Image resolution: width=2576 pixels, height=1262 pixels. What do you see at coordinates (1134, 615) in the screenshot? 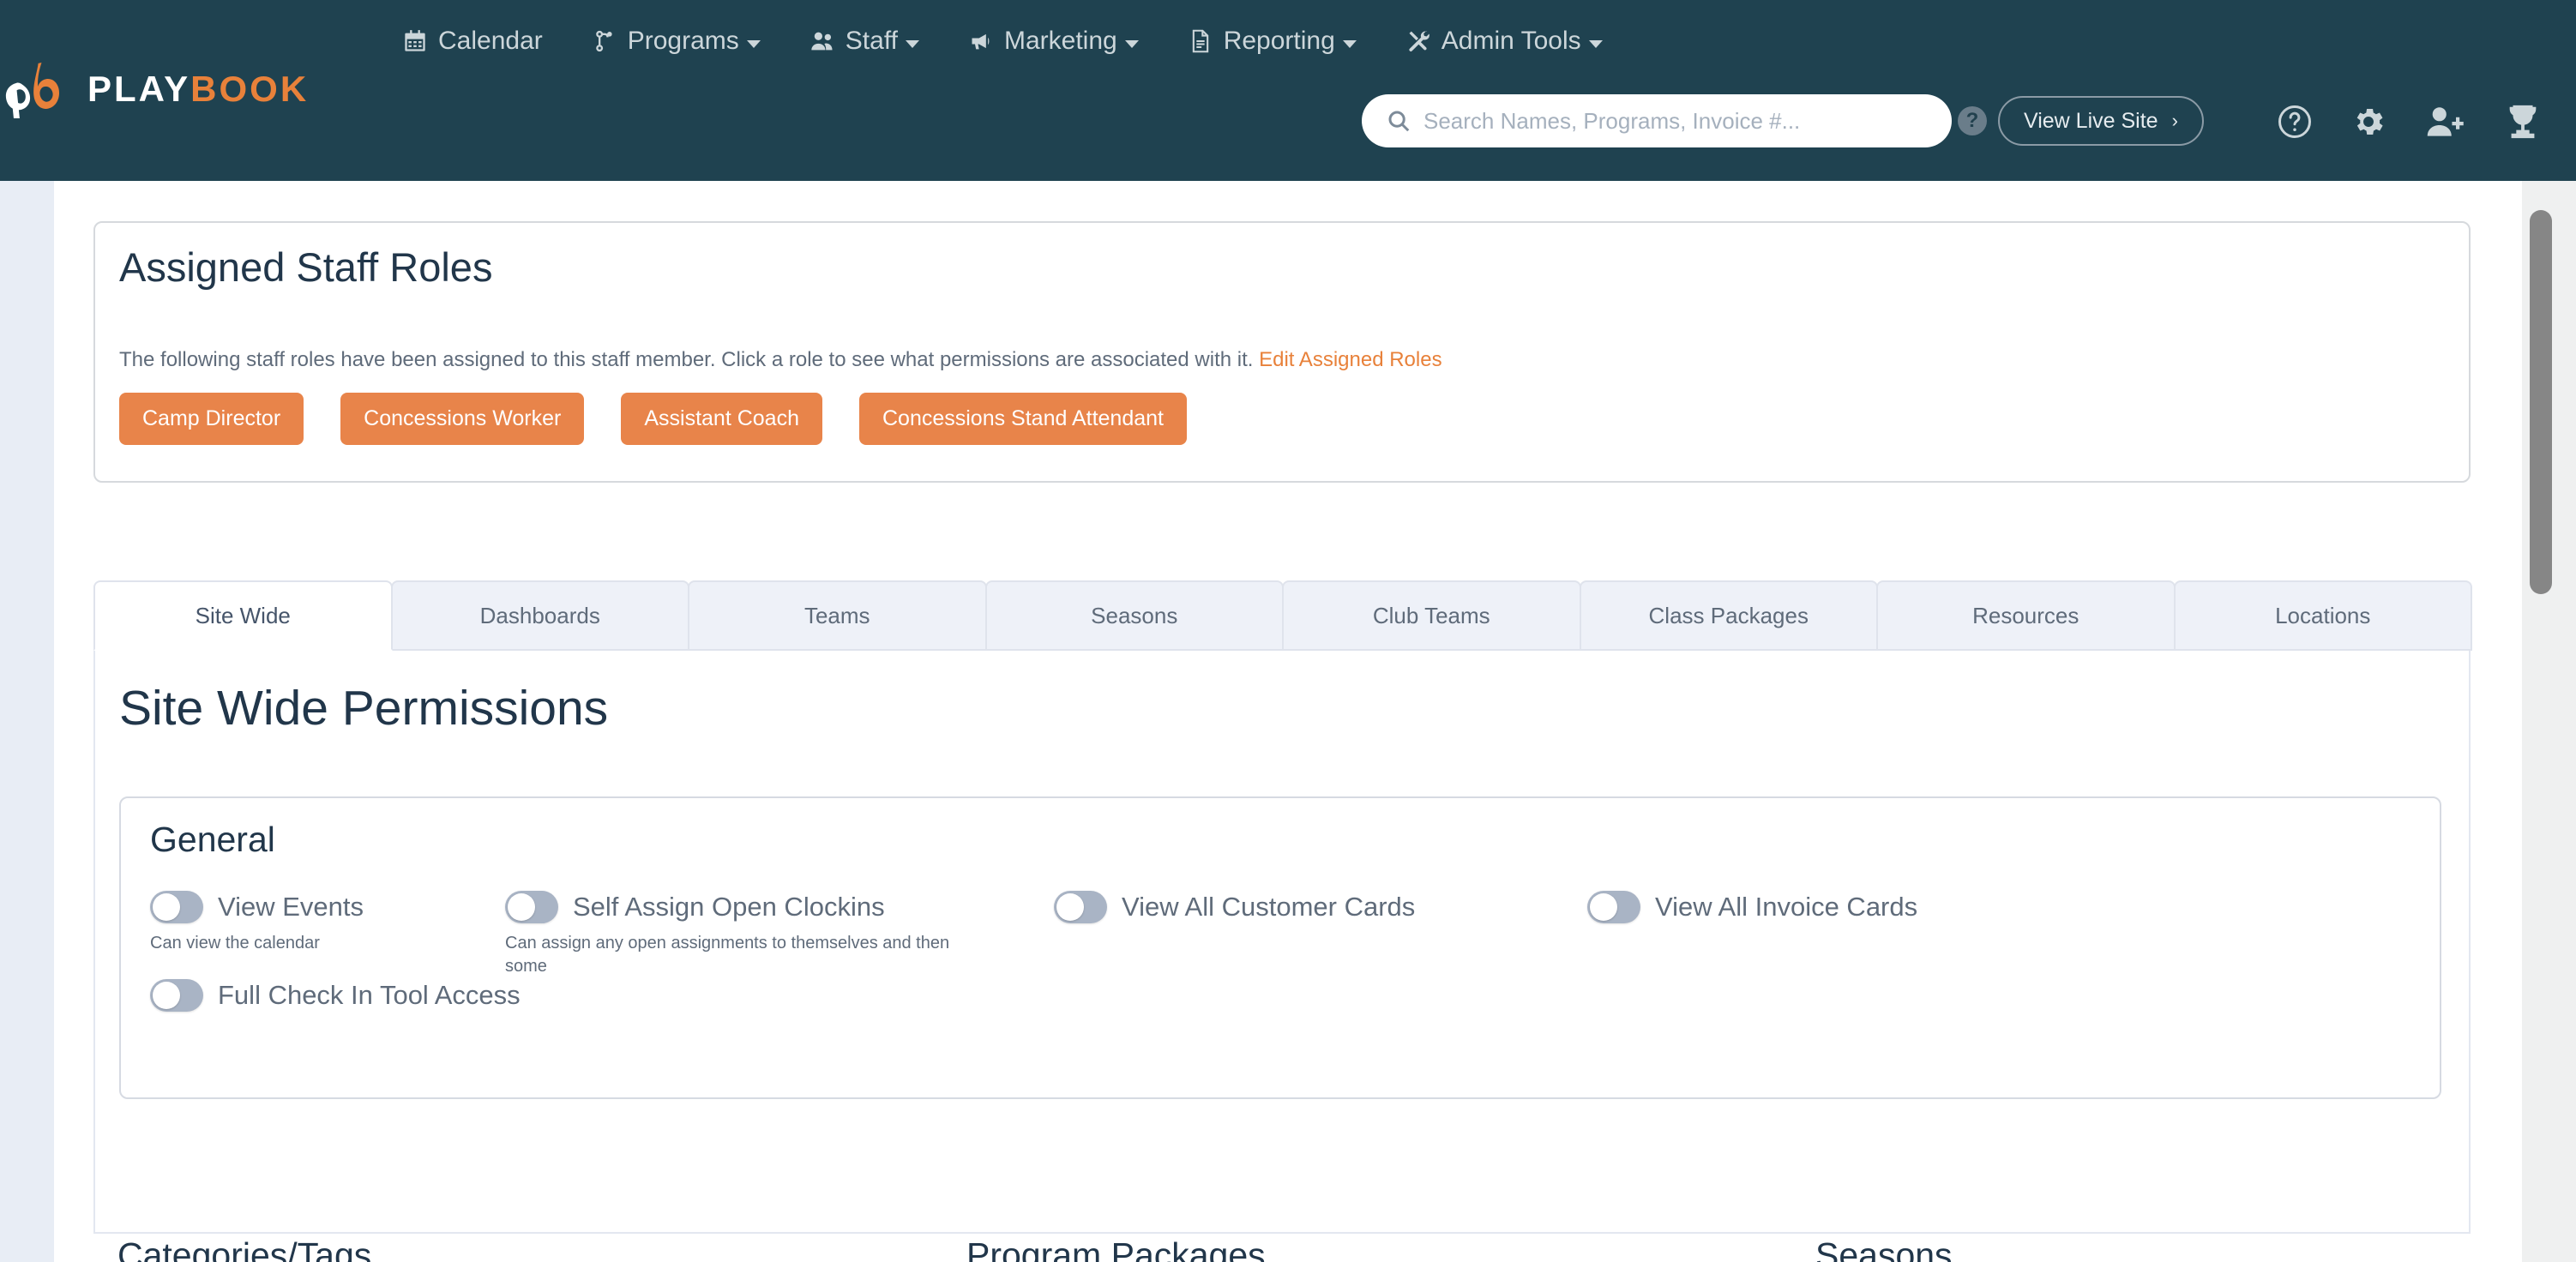
I see `tab-seasons: Seasons` at bounding box center [1134, 615].